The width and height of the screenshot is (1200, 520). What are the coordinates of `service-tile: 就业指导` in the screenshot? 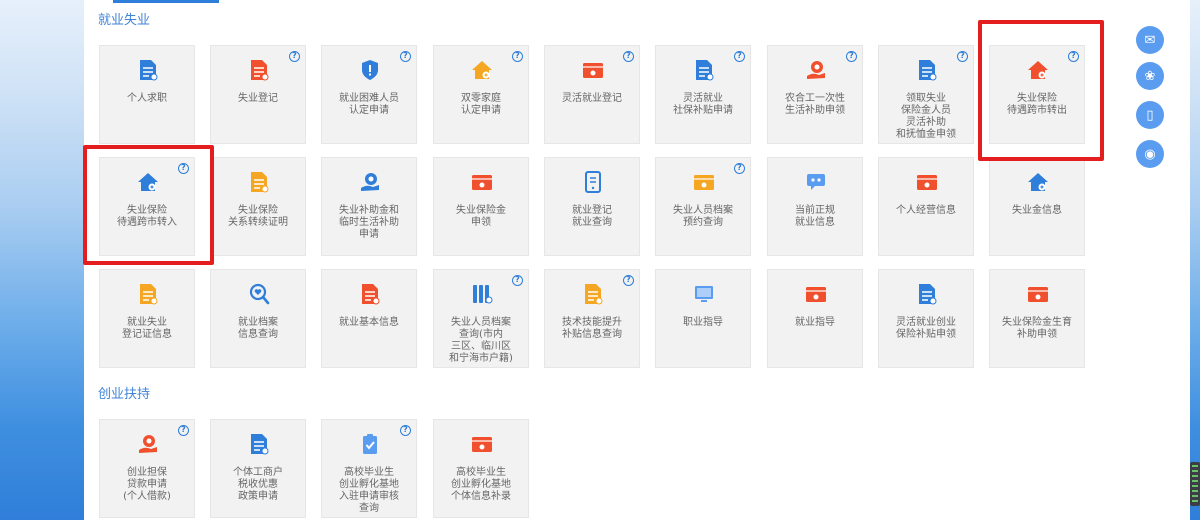 It's located at (815, 318).